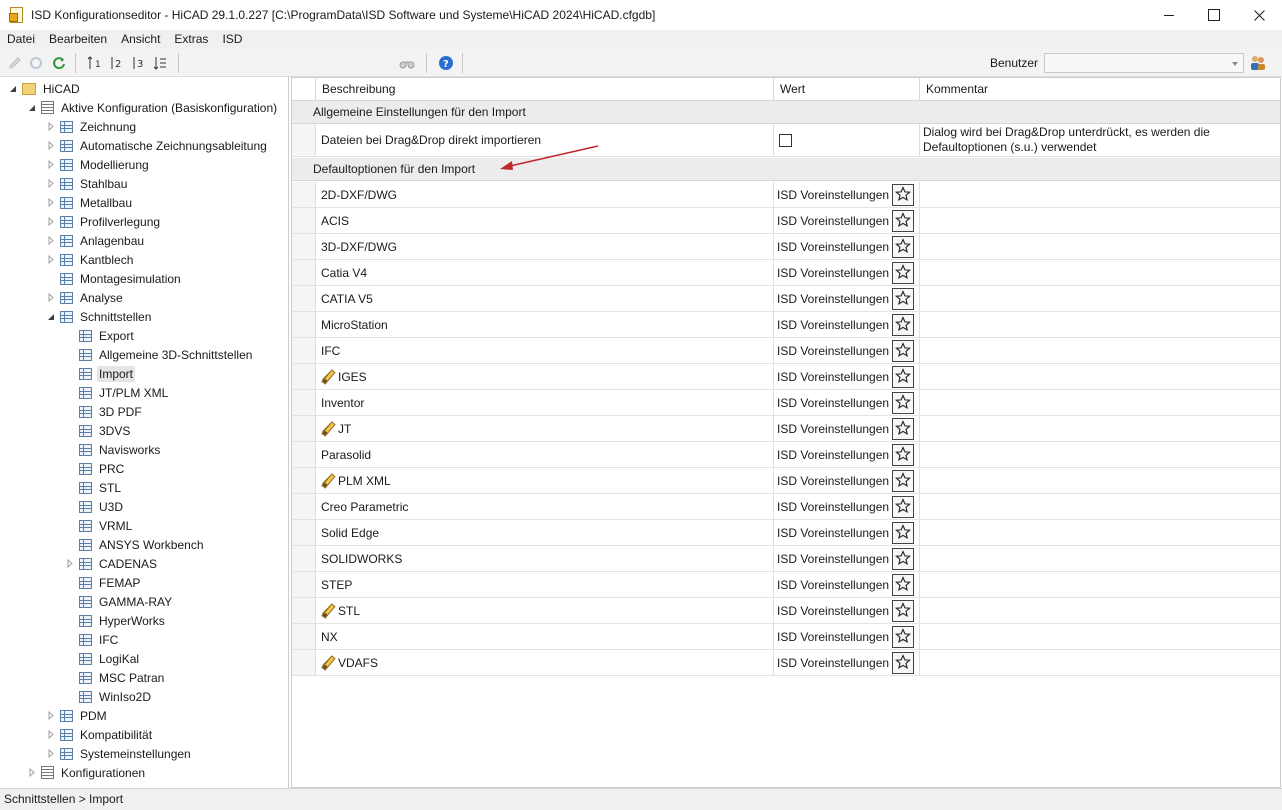  What do you see at coordinates (114, 278) in the screenshot?
I see `tree-item: Montagesimulation` at bounding box center [114, 278].